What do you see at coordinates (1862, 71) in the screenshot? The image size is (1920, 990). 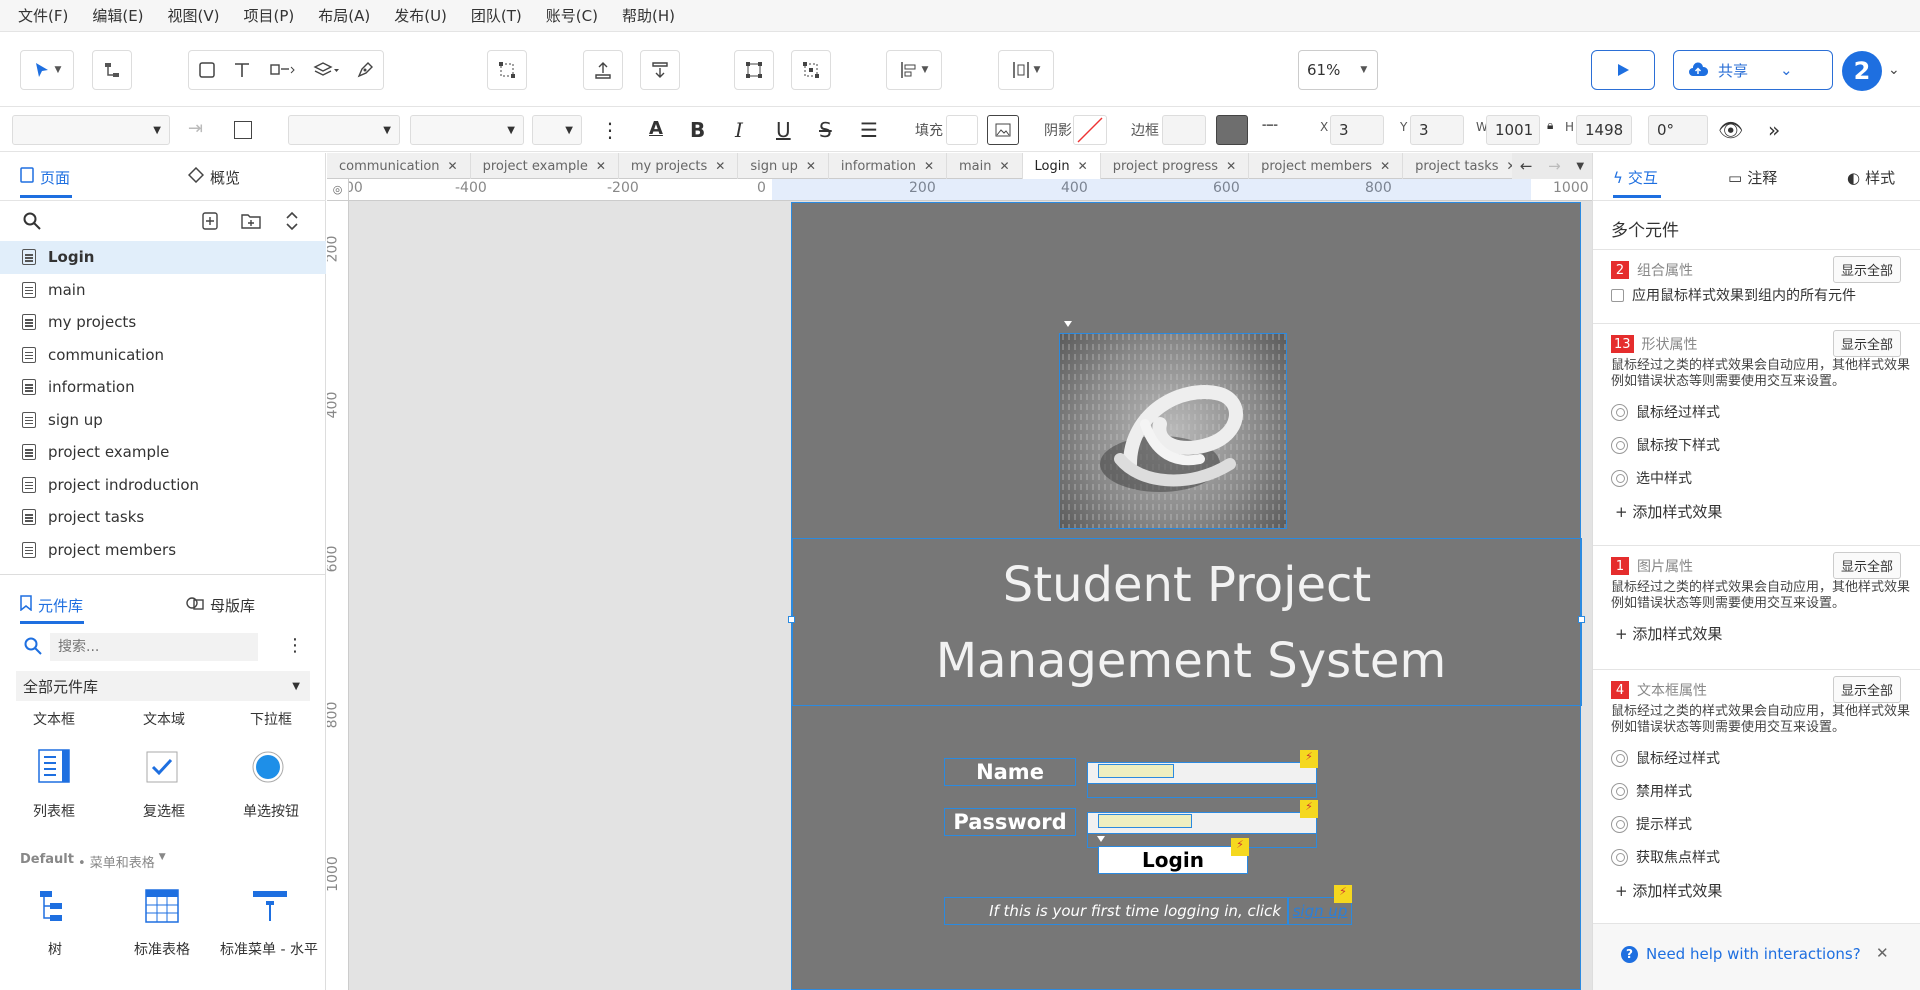 I see `collaborator-avatar: 2` at bounding box center [1862, 71].